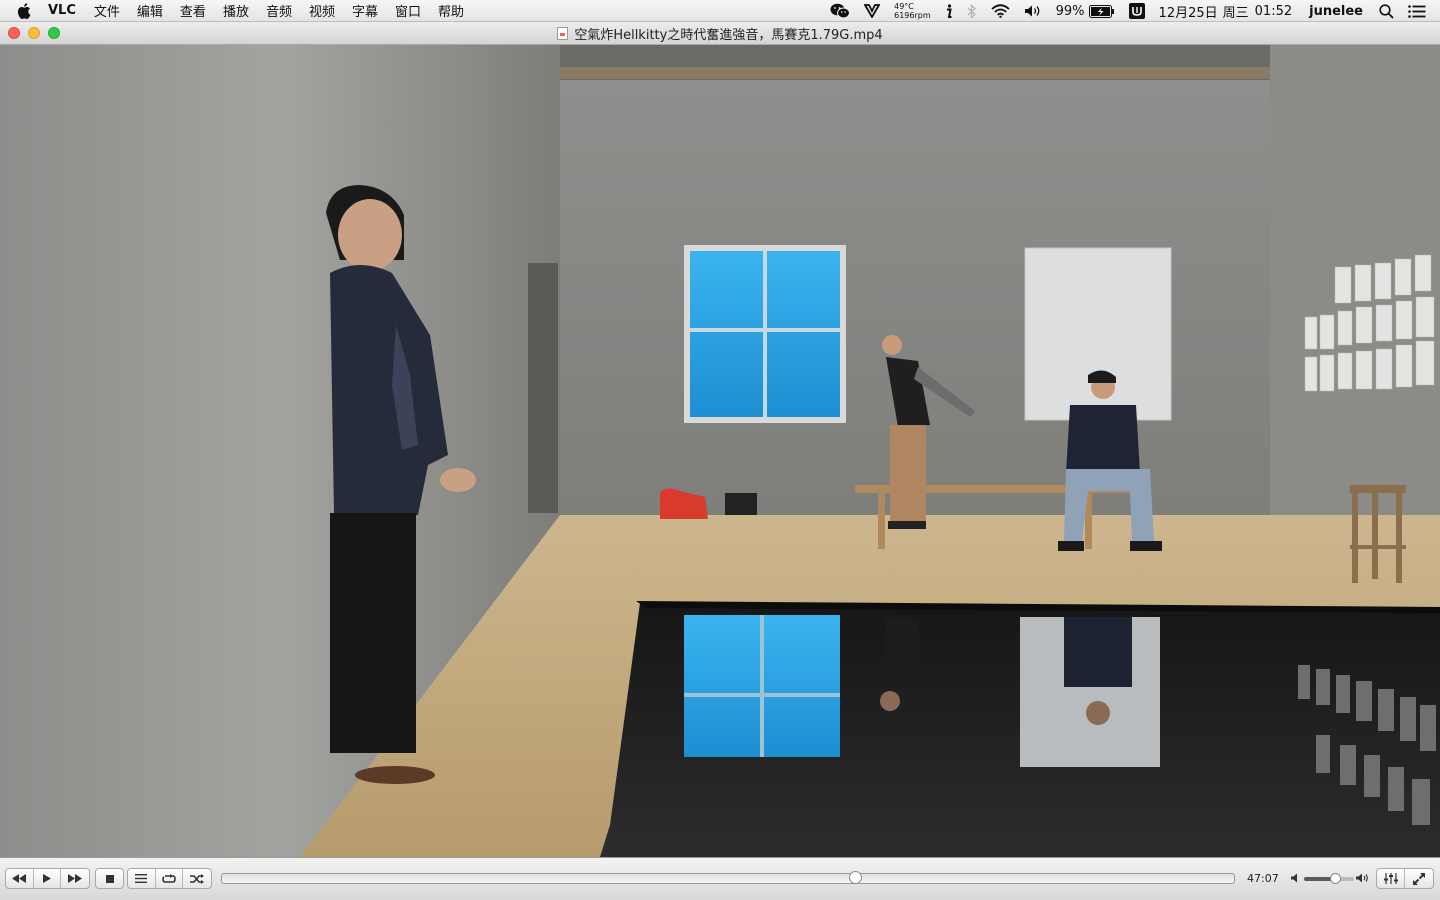  Describe the element at coordinates (1273, 11) in the screenshot. I see `clock-time: 01:52` at that location.